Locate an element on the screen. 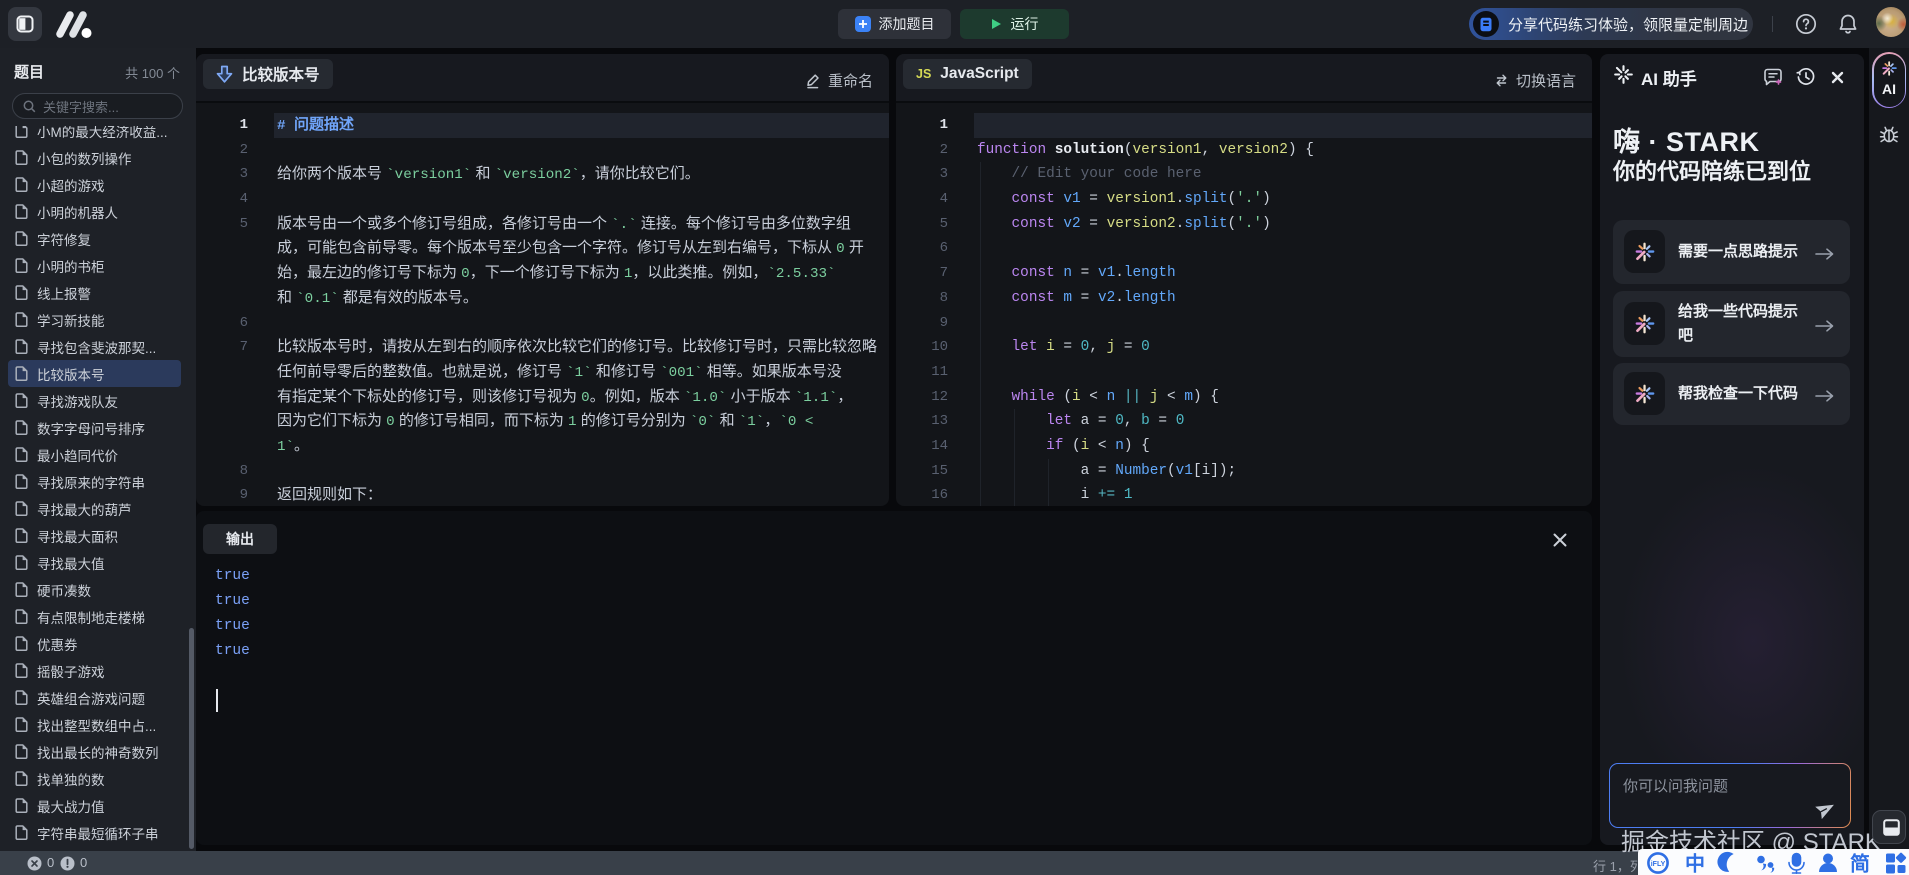 The image size is (1909, 875). svg-text: 中 is located at coordinates (1695, 863).